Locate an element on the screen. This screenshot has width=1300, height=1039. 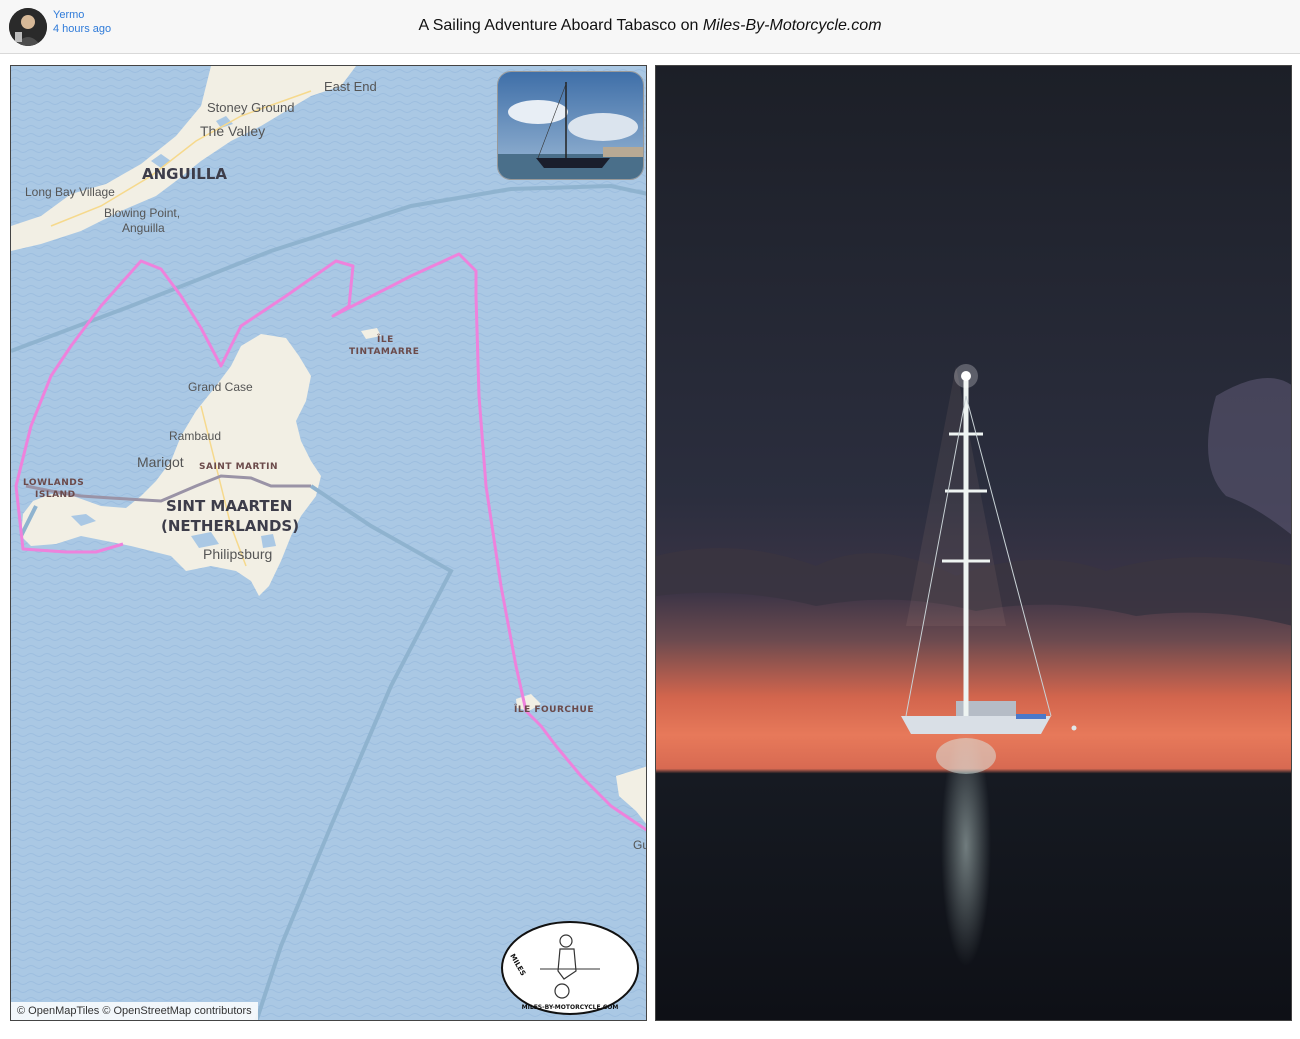
label-anguilla: ANGUILLA is located at coordinates (184, 174).